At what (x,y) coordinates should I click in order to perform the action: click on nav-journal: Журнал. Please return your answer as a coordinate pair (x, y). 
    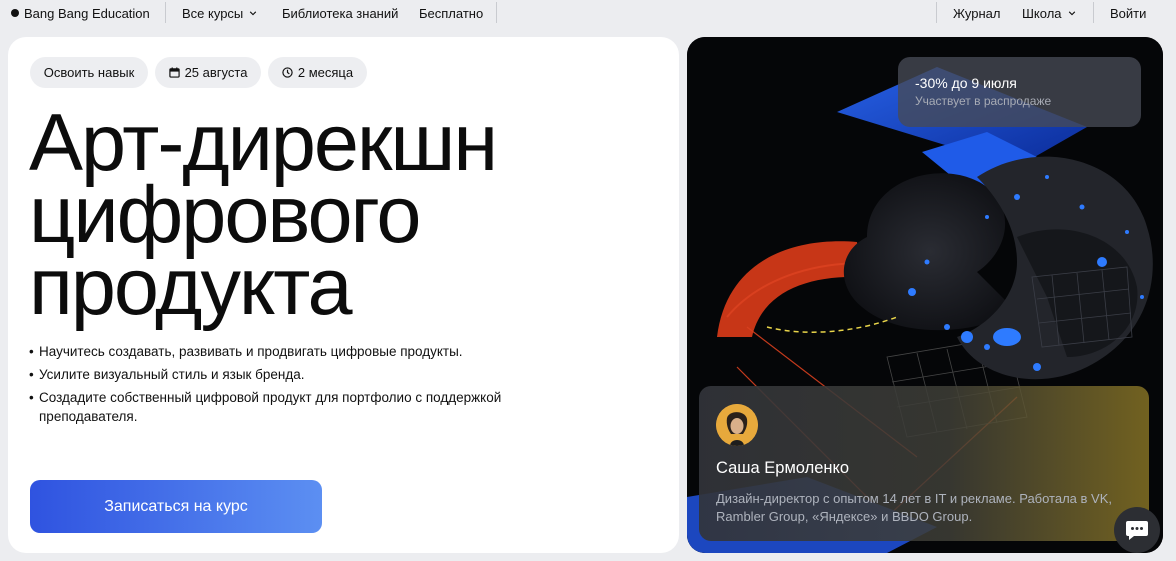
    Looking at the image, I should click on (976, 13).